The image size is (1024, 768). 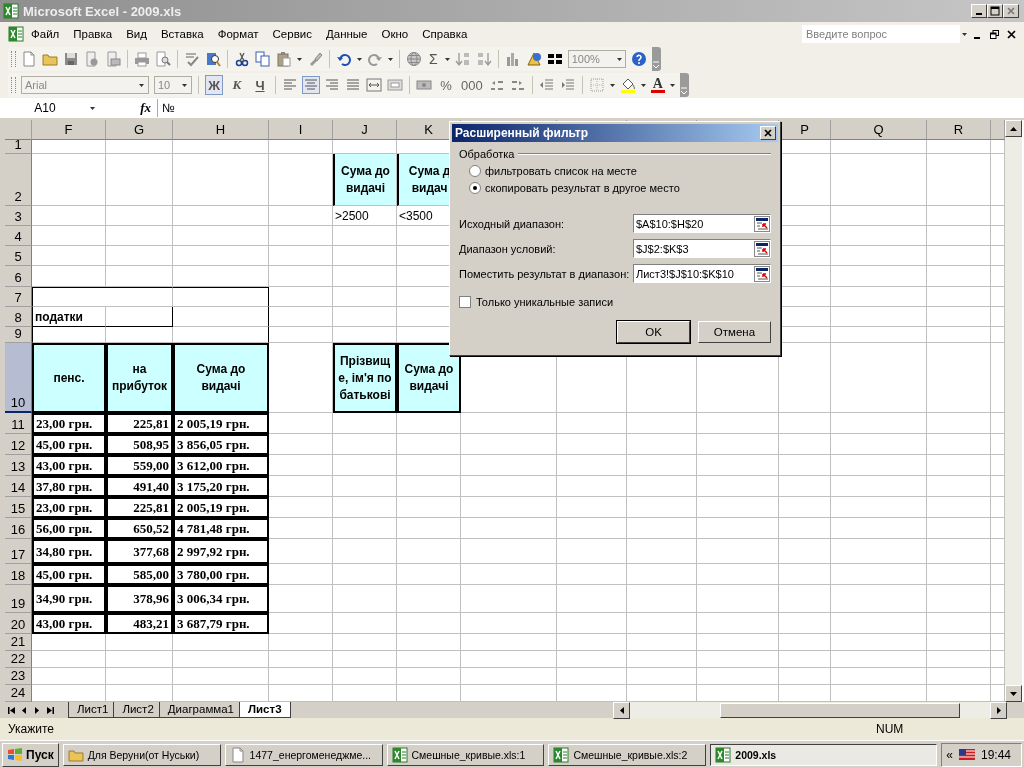 What do you see at coordinates (18, 599) in the screenshot?
I see `row-header: 19` at bounding box center [18, 599].